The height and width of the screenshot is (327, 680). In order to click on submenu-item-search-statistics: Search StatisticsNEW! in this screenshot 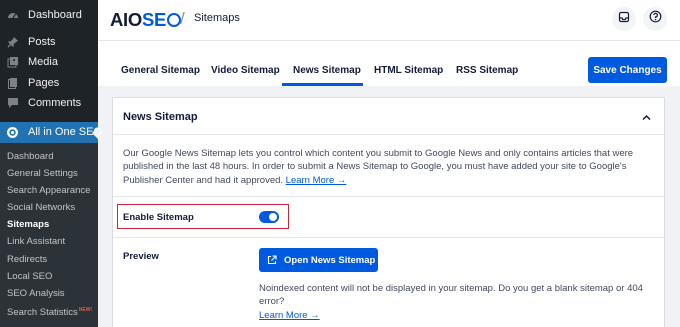, I will do `click(49, 310)`.